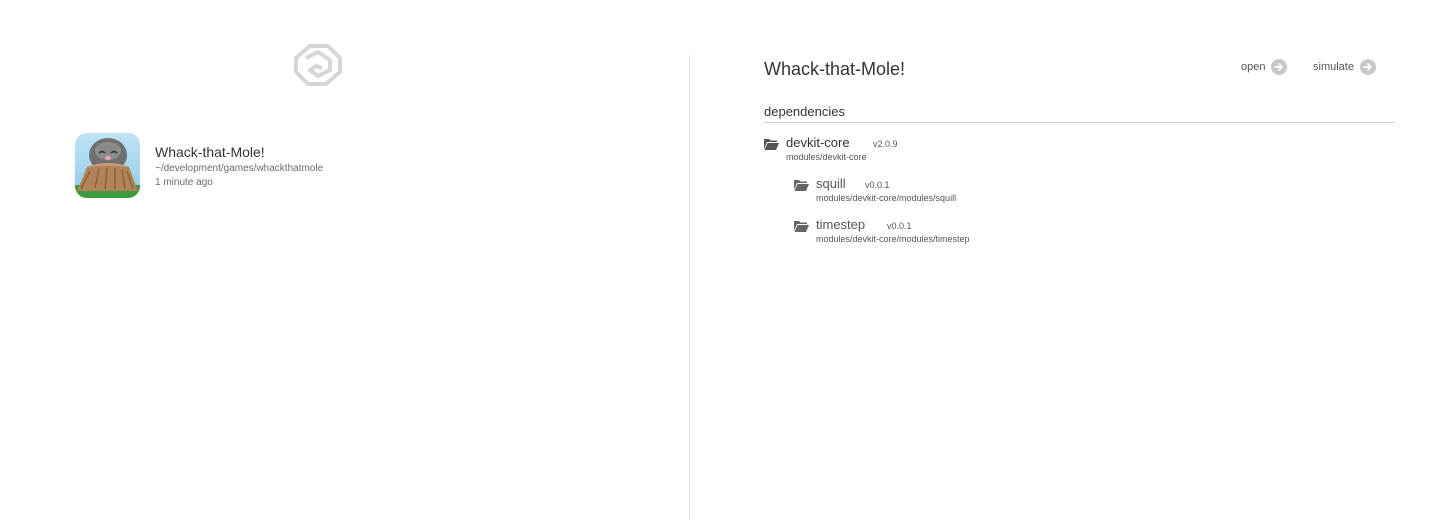 This screenshot has width=1430, height=520. Describe the element at coordinates (239, 168) in the screenshot. I see `project-path: ~/development/games/whackthatmole` at that location.